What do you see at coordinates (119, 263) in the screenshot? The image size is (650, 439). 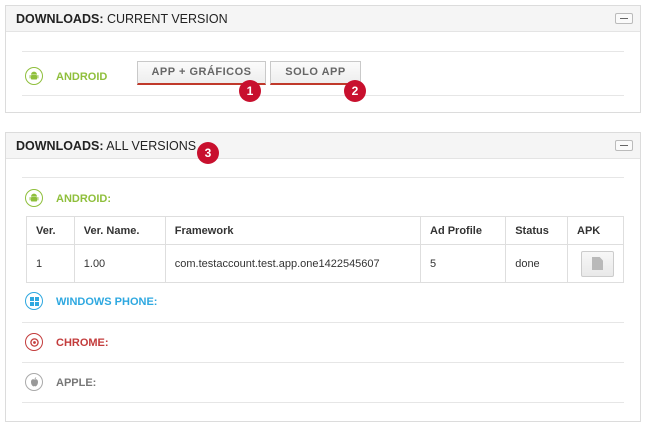 I see `cell-ver-name: 1.00` at bounding box center [119, 263].